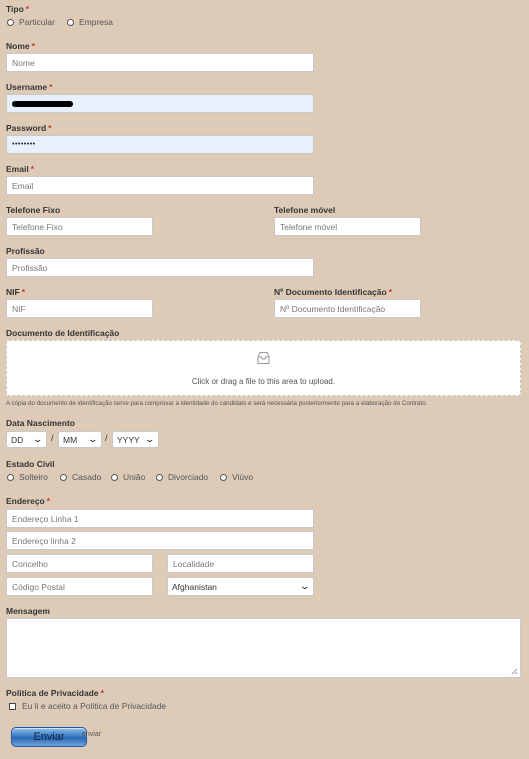 The width and height of the screenshot is (529, 759). I want to click on concelho-input: Concelho, so click(79, 563).